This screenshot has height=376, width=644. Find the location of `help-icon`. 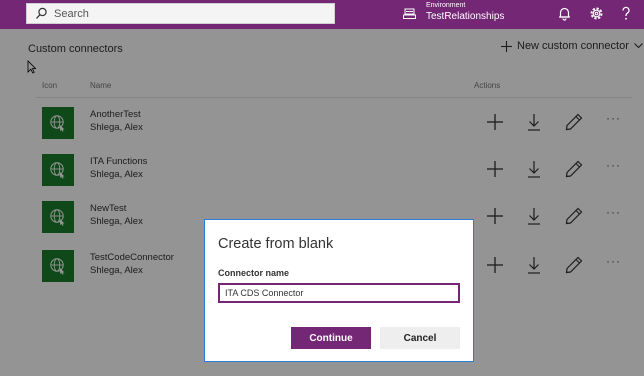

help-icon is located at coordinates (626, 13).